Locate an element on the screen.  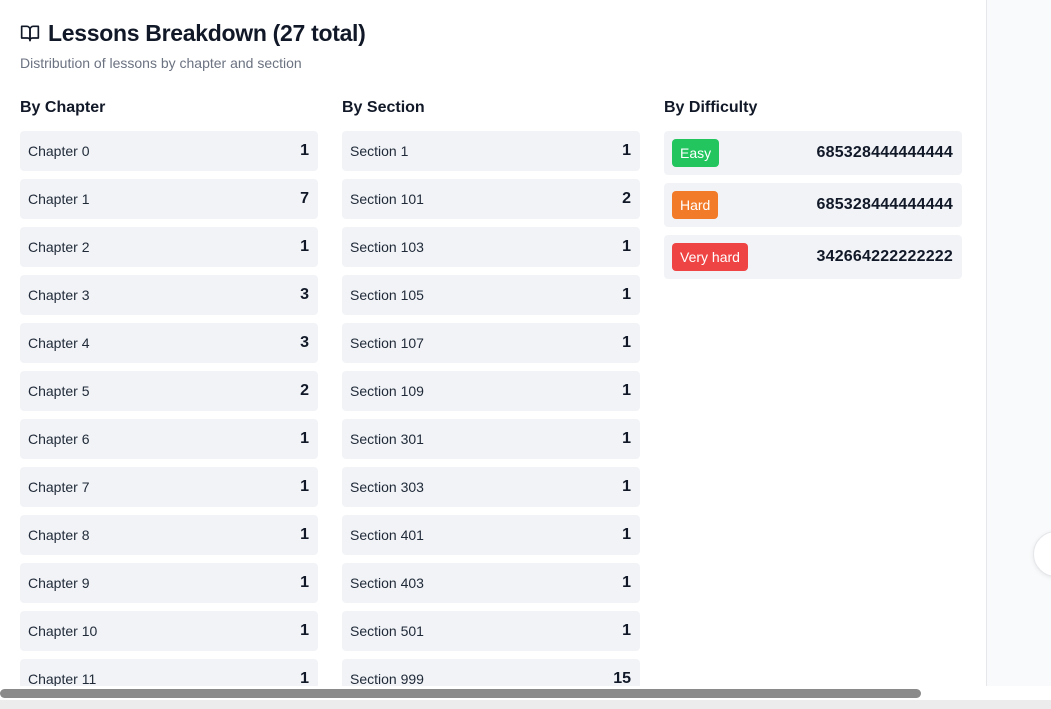
chapter-row: Chapter 11 1 is located at coordinates (169, 672).